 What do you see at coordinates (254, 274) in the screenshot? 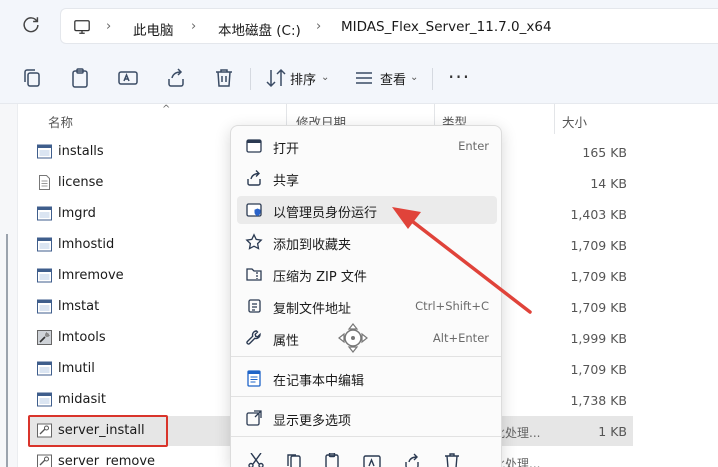
I see `zip-icon` at bounding box center [254, 274].